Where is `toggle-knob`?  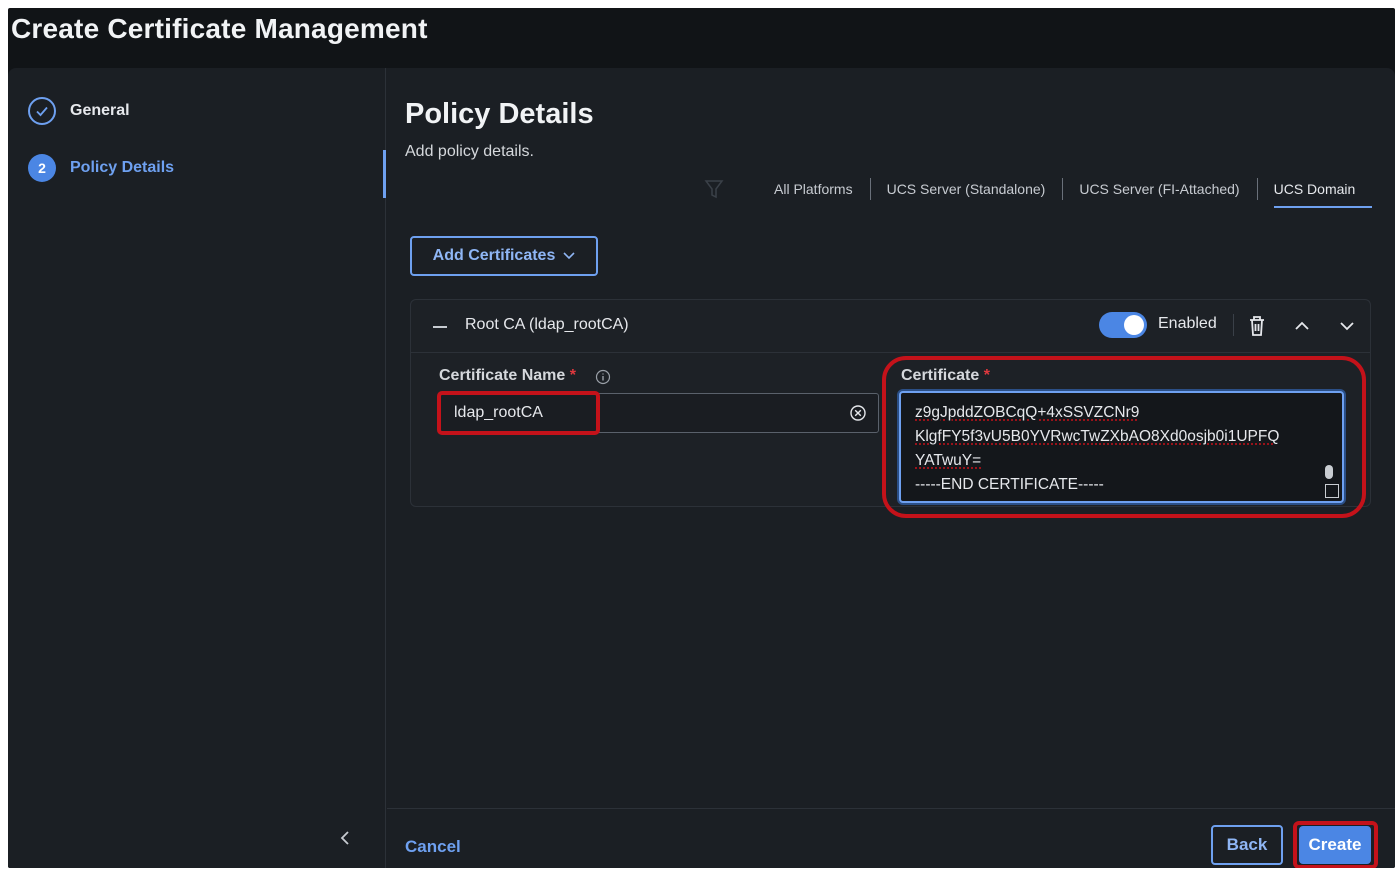 toggle-knob is located at coordinates (1134, 325).